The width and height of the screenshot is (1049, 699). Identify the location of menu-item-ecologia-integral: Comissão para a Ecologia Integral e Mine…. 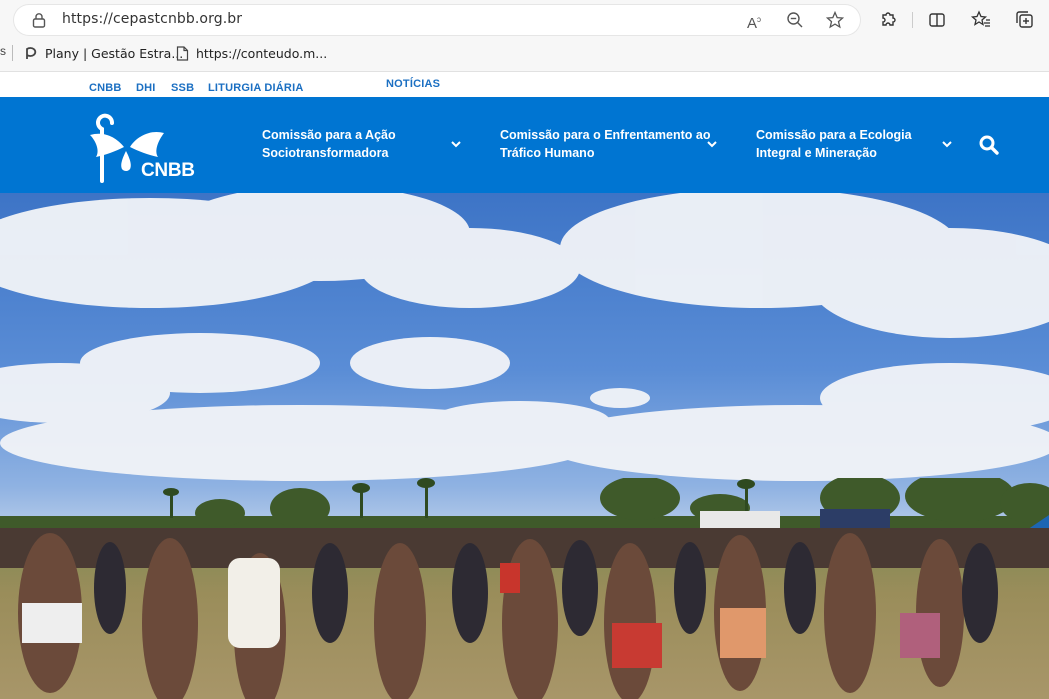
(834, 144).